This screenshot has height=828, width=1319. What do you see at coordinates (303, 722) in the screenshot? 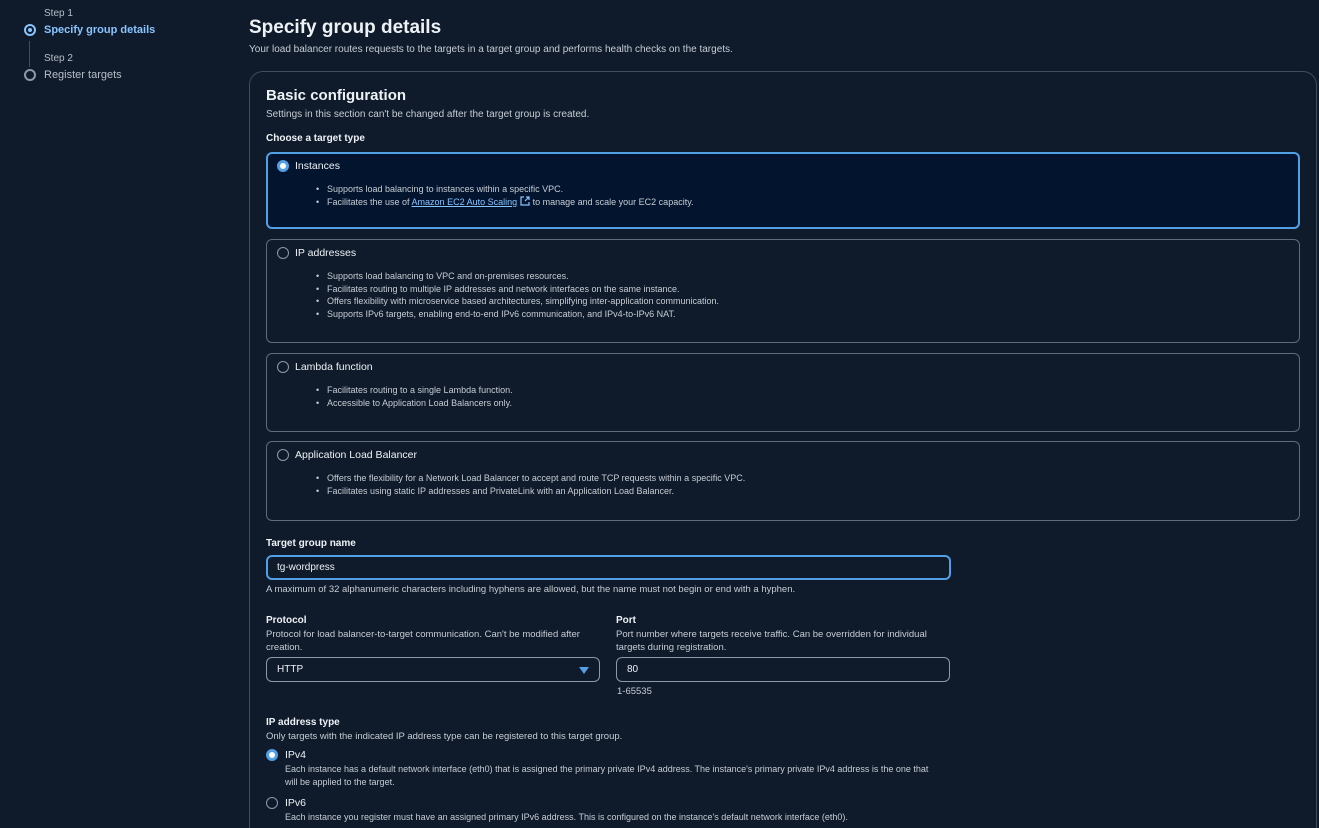
I see `ip-address-type-label: IP address type` at bounding box center [303, 722].